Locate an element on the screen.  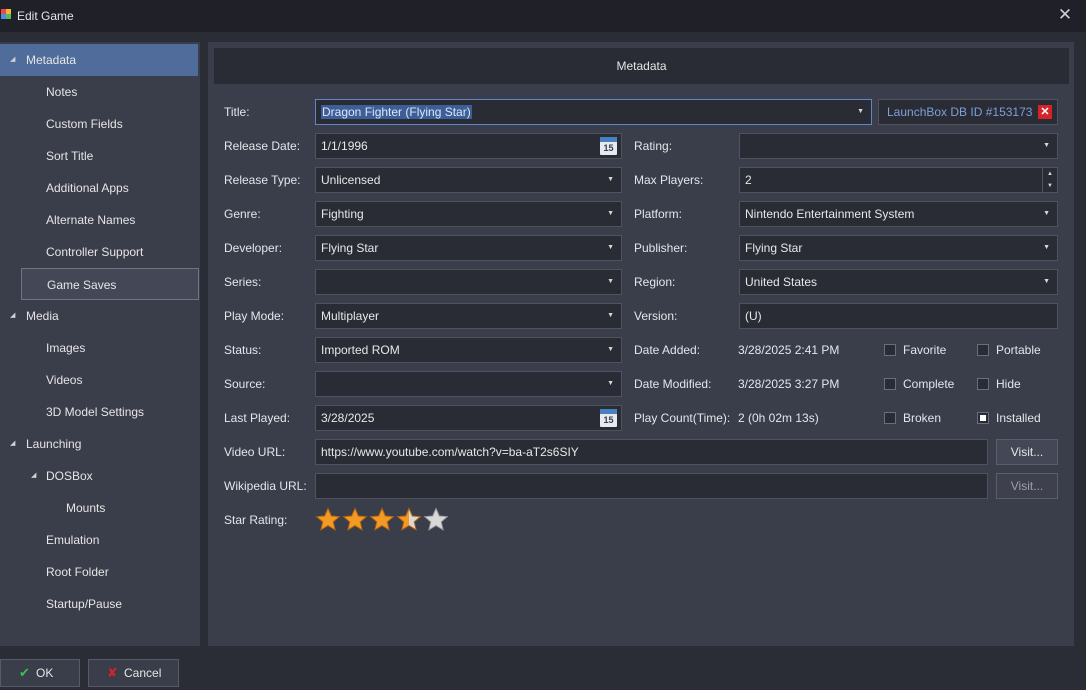
play-mode-combobox: Multiplayer ▼ is located at coordinates (468, 316).